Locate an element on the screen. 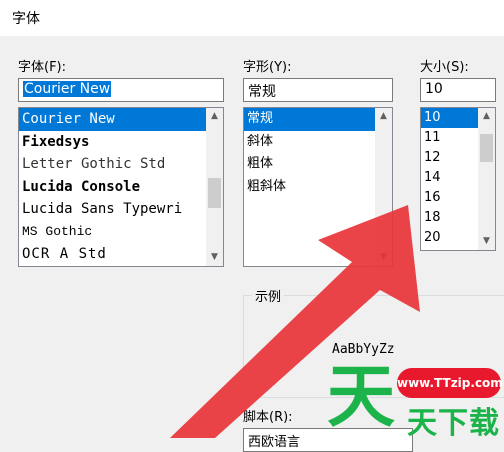  font-label: 字体(F): is located at coordinates (42, 67).